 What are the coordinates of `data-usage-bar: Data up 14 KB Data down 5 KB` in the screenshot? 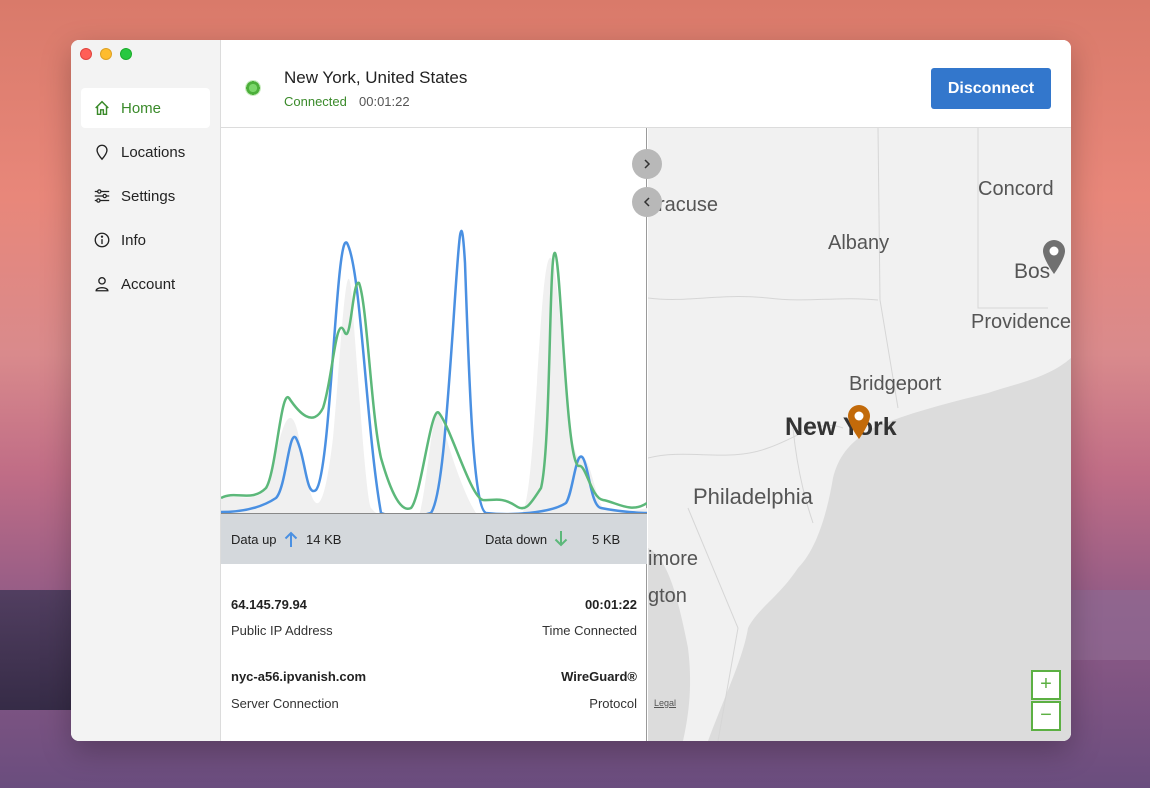 It's located at (434, 539).